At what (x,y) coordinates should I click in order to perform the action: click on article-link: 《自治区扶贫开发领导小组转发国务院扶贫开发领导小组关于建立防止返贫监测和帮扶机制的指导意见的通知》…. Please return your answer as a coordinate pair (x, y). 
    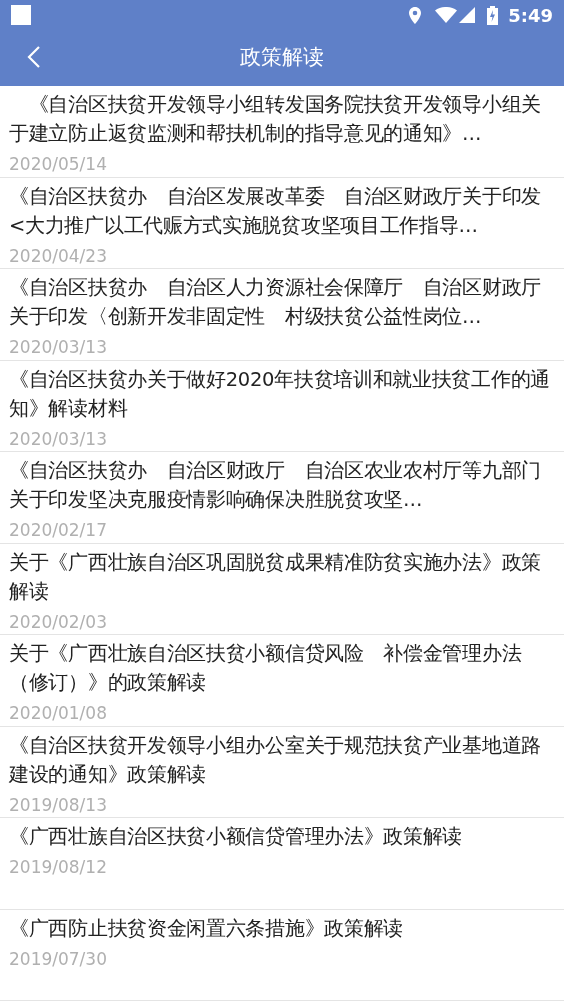
    Looking at the image, I should click on (282, 119).